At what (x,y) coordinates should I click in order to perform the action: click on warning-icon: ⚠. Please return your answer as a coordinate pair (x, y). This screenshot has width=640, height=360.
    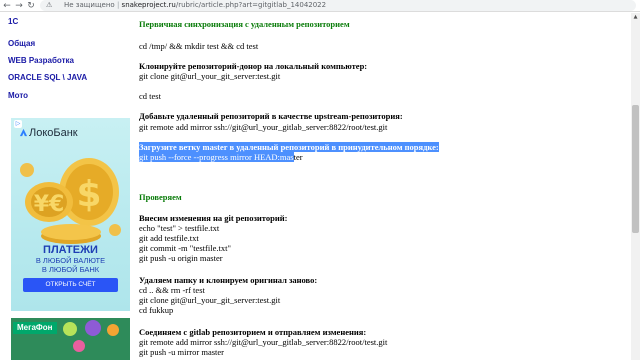
    Looking at the image, I should click on (49, 5).